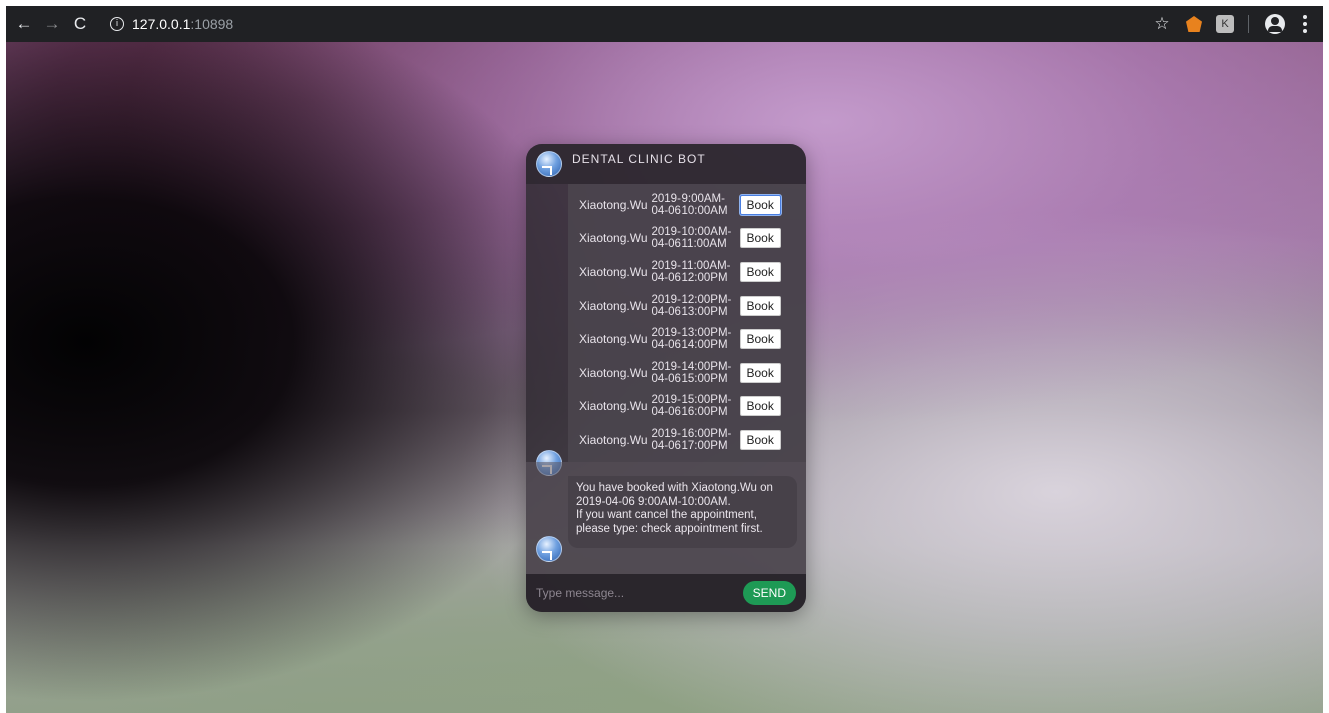 This screenshot has width=1329, height=713. I want to click on slot-row: Xiaotong.Wu 2019- 04-06 15:00PM- 16:00PM Book, so click(687, 407).